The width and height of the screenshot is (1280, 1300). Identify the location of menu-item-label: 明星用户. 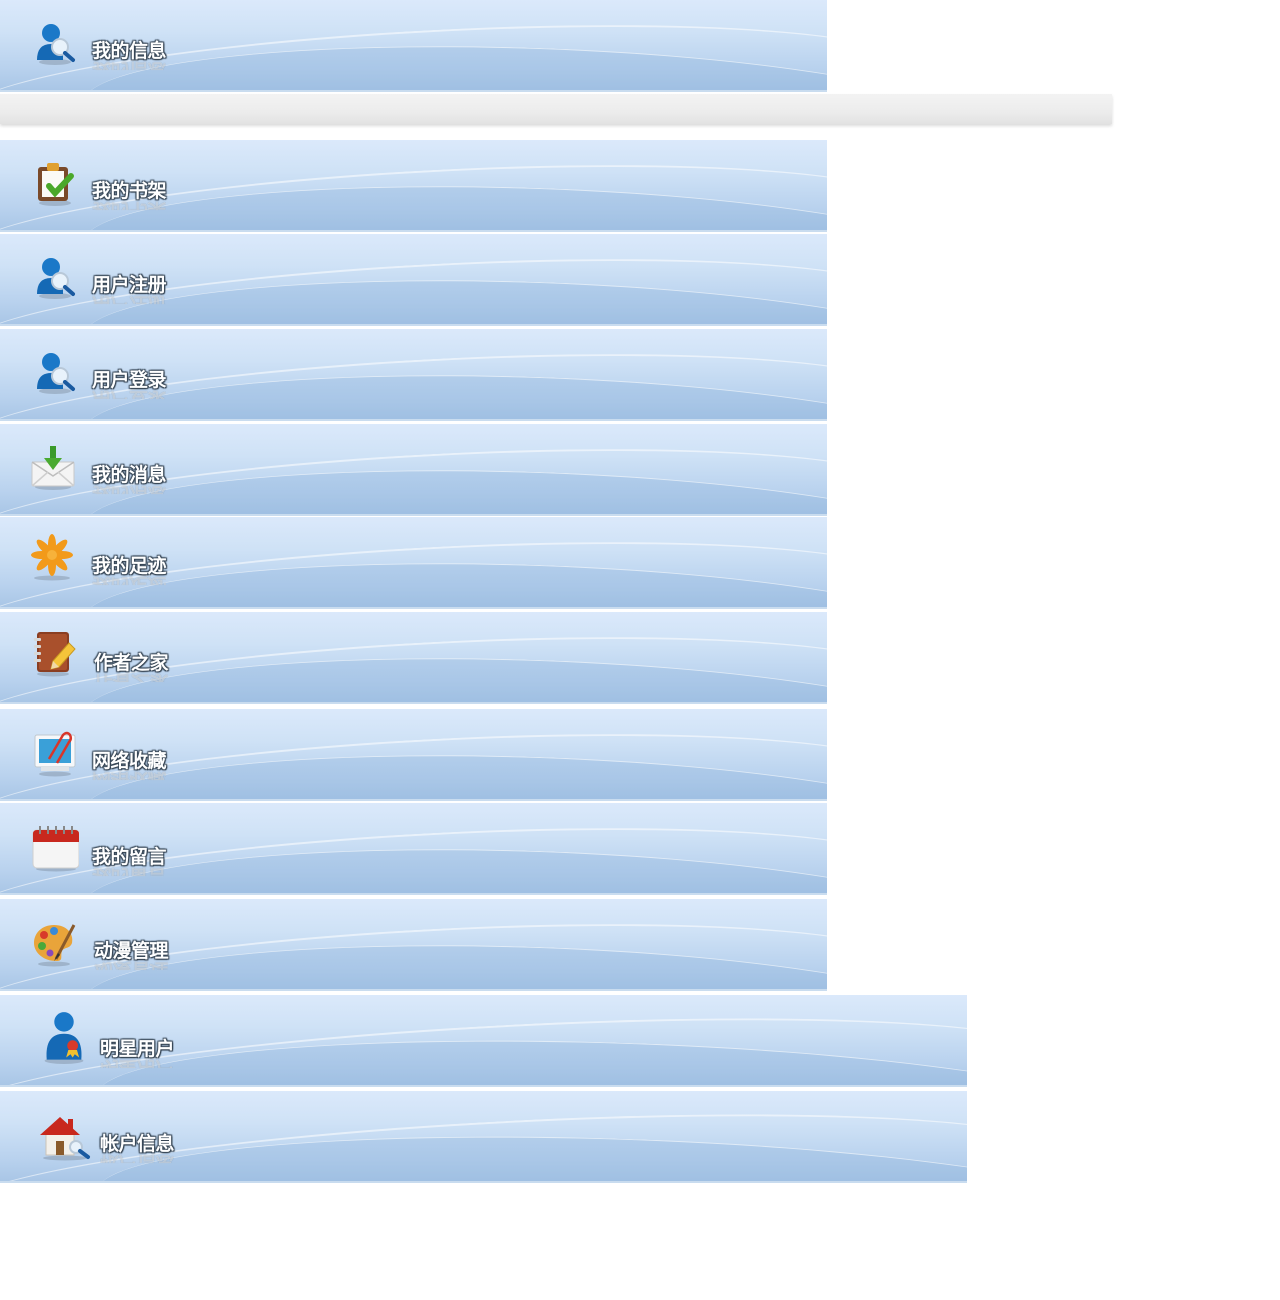
(137, 1049).